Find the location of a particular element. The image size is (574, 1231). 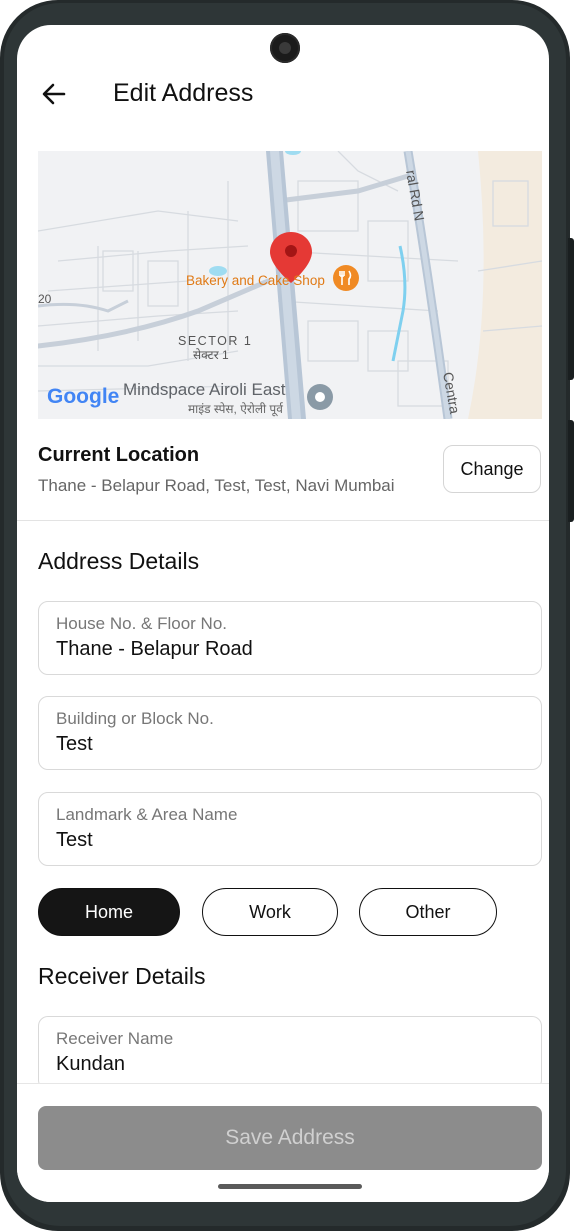

area-label: SECTOR 1 is located at coordinates (215, 341).